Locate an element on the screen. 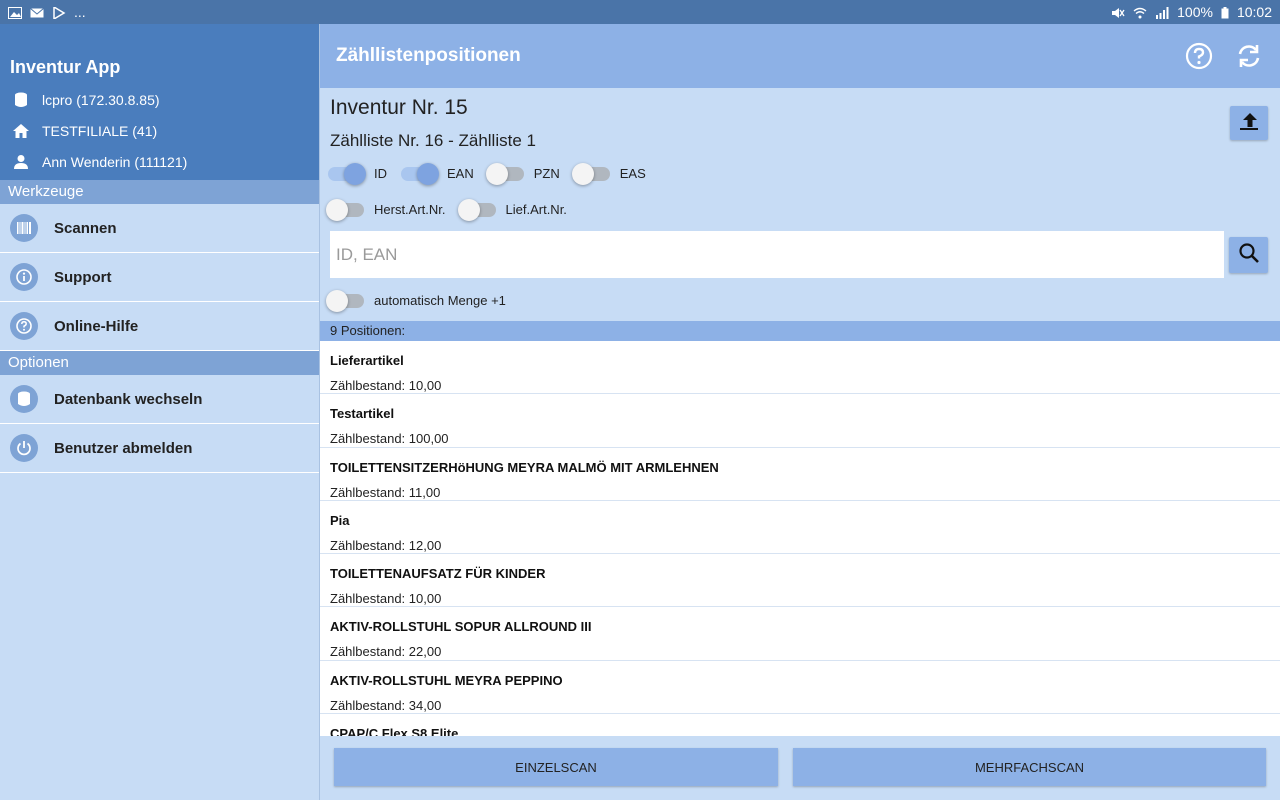 The image size is (1280, 800). toggle-id is located at coordinates (347, 173).